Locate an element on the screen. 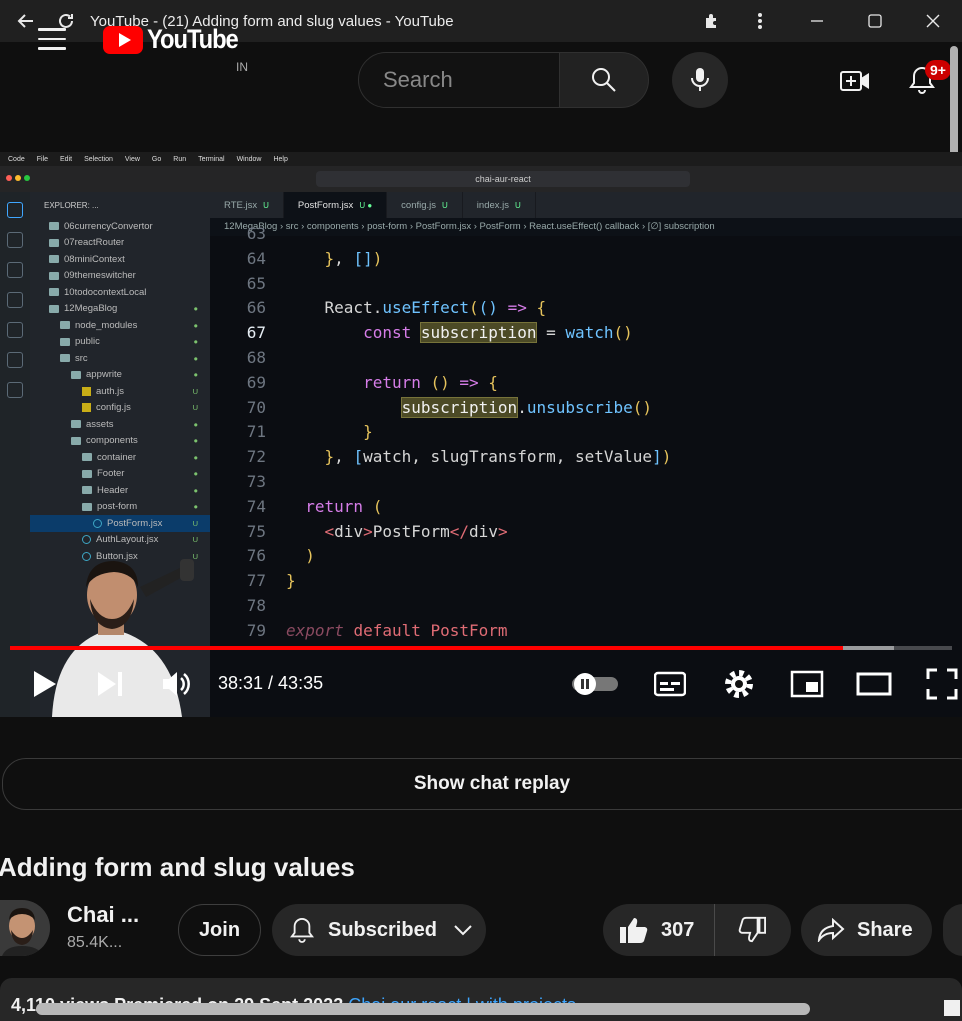 Image resolution: width=962 pixels, height=1021 pixels. country-code: IN is located at coordinates (242, 67).